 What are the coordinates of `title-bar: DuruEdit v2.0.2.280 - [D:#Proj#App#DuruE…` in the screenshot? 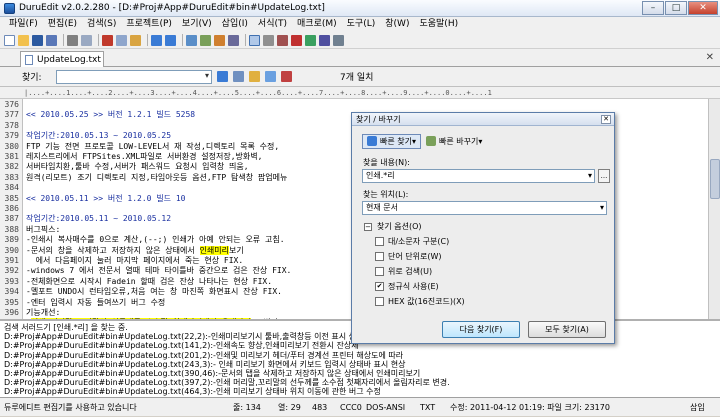 It's located at (360, 8).